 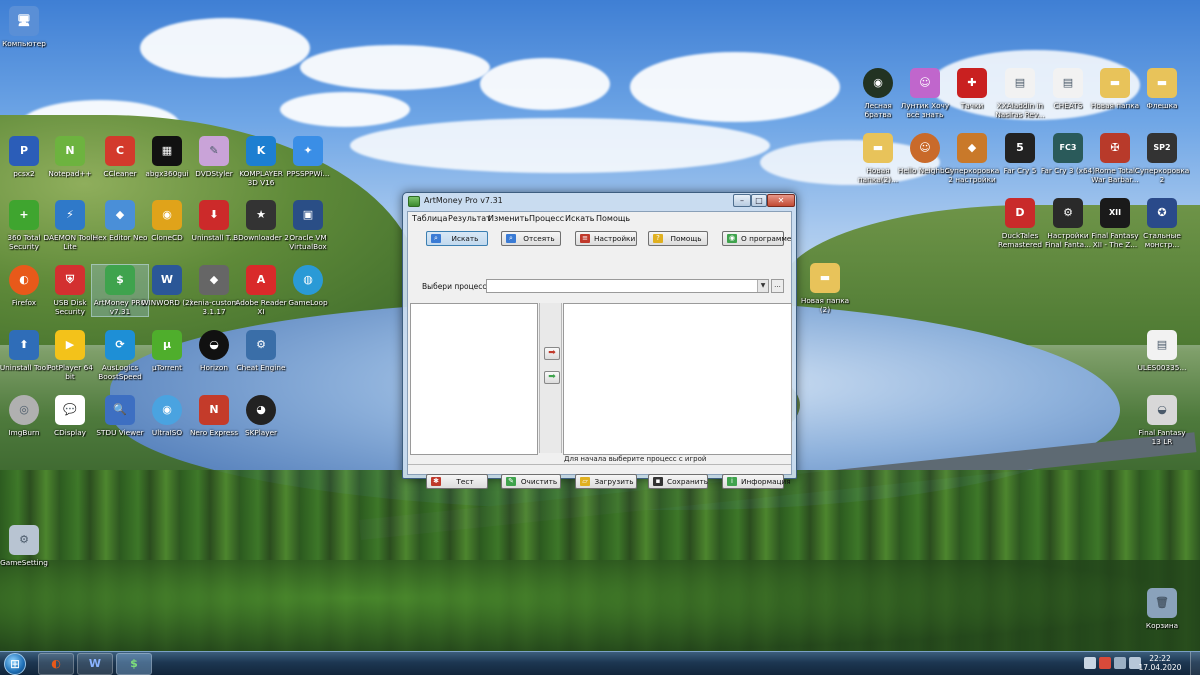 I want to click on tachki-icon: ✚, so click(x=972, y=83).